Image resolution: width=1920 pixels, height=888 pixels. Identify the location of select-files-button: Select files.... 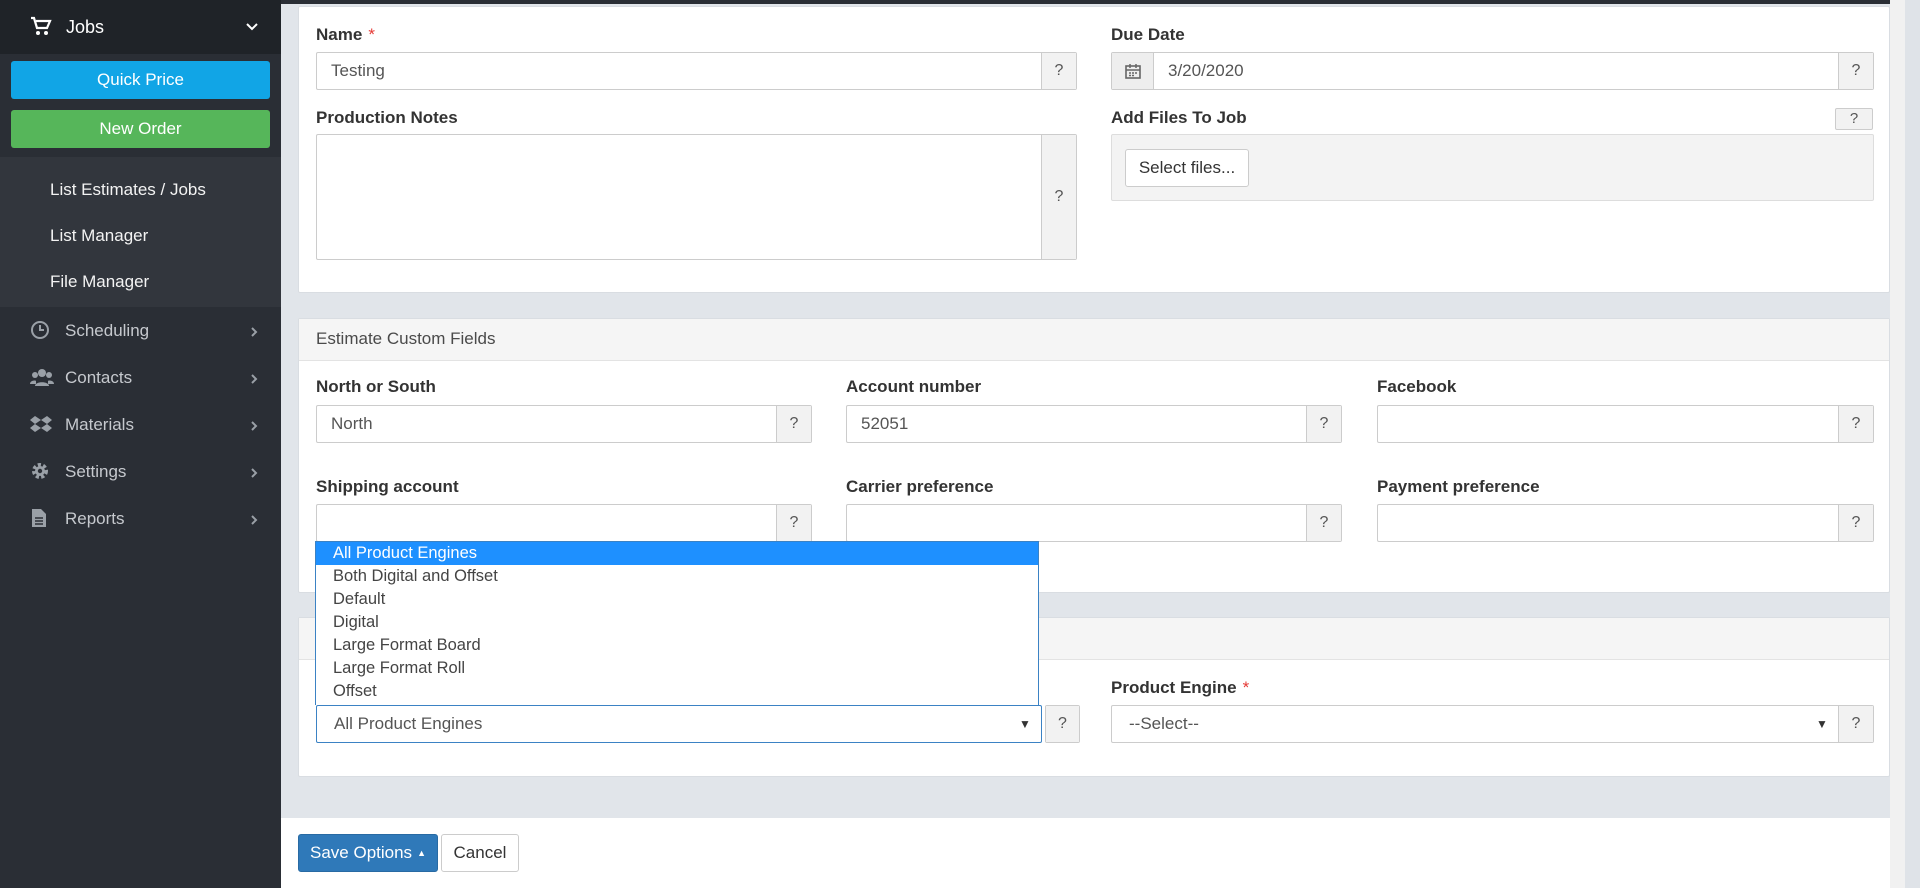
(1187, 168).